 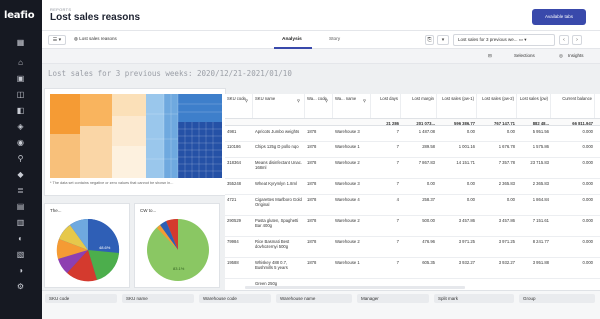 I want to click on filter-warehouse-name: Warehouse name, so click(x=314, y=298).